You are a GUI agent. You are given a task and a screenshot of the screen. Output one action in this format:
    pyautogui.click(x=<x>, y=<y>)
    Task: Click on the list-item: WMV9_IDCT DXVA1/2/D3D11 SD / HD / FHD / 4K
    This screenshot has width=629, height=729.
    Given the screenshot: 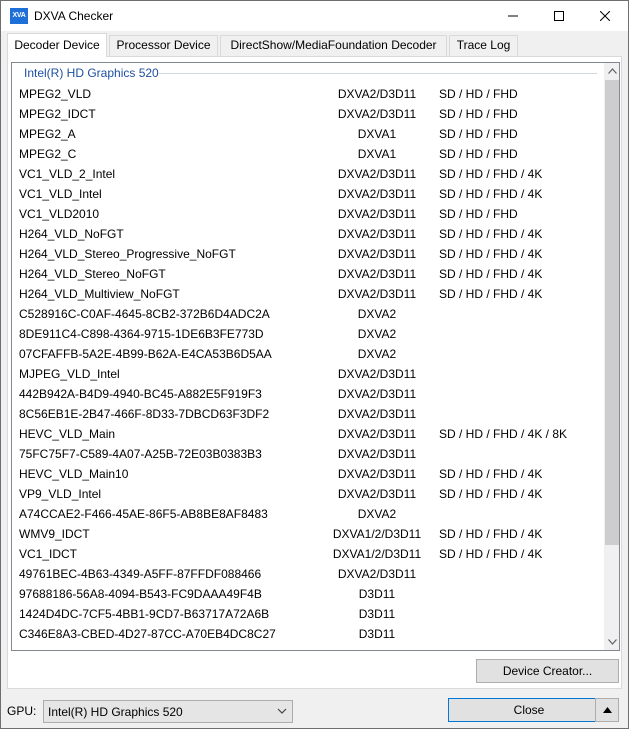 What is the action you would take?
    pyautogui.click(x=308, y=534)
    